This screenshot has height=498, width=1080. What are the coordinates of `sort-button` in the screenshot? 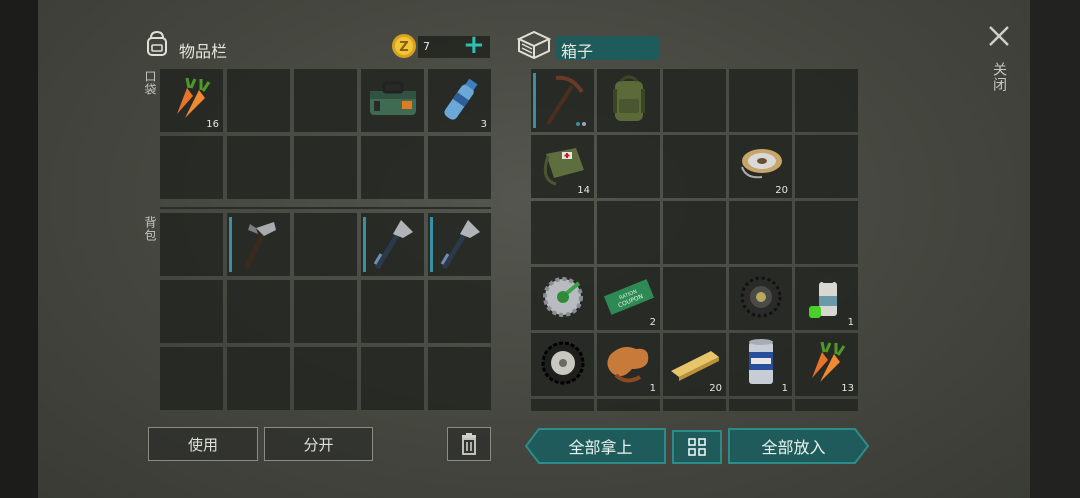 It's located at (697, 447).